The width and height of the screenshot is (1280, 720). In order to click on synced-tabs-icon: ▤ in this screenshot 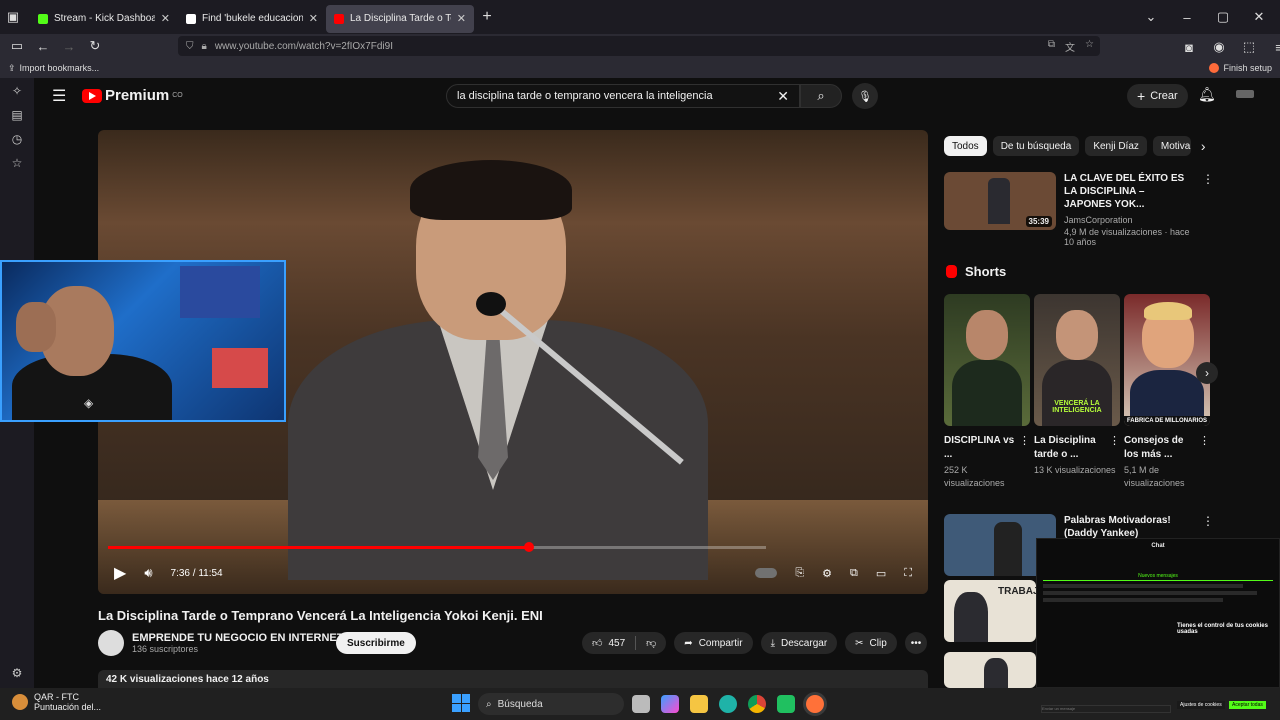, I will do `click(16, 115)`.